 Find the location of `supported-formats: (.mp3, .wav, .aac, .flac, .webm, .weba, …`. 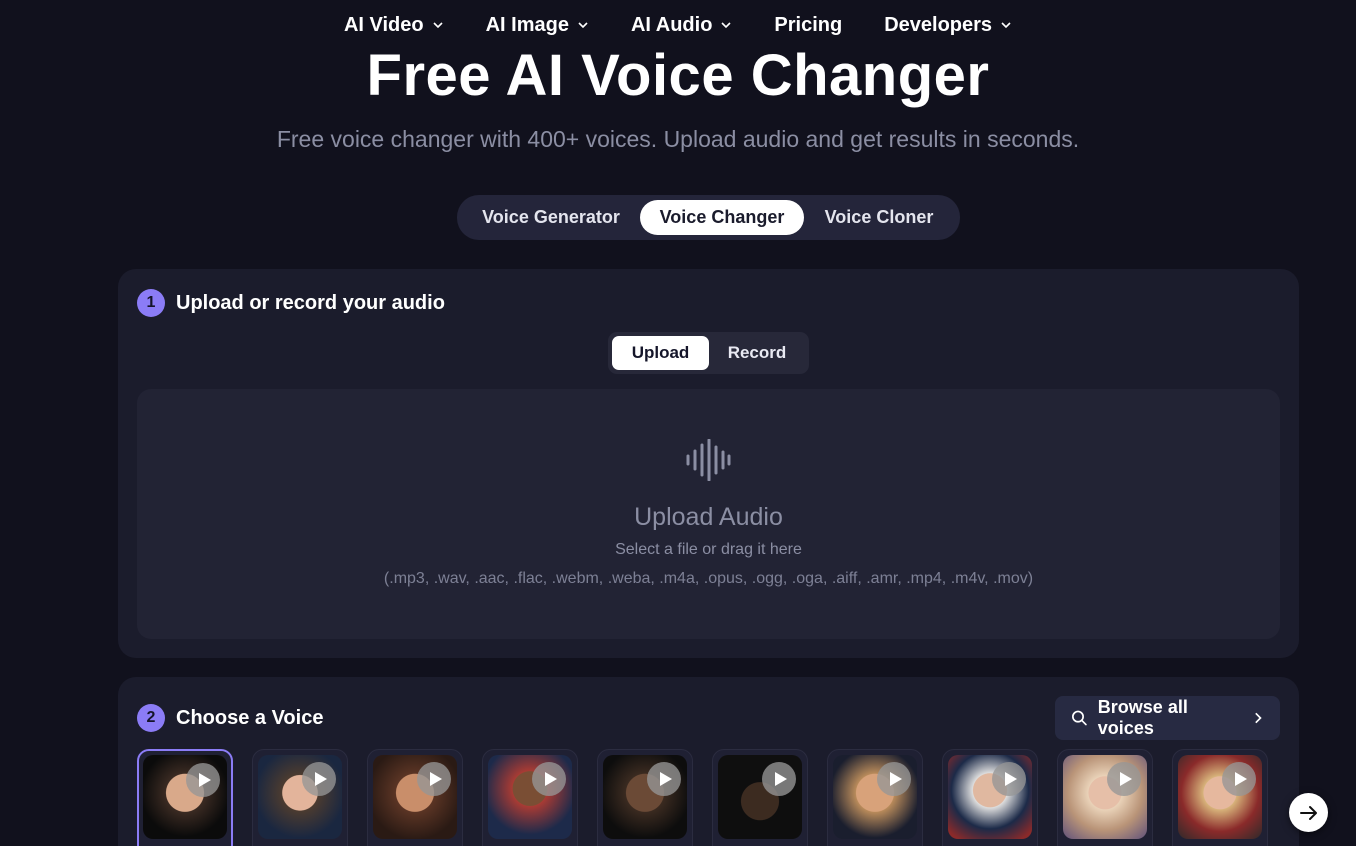

supported-formats: (.mp3, .wav, .aac, .flac, .webm, .weba, … is located at coordinates (708, 578).